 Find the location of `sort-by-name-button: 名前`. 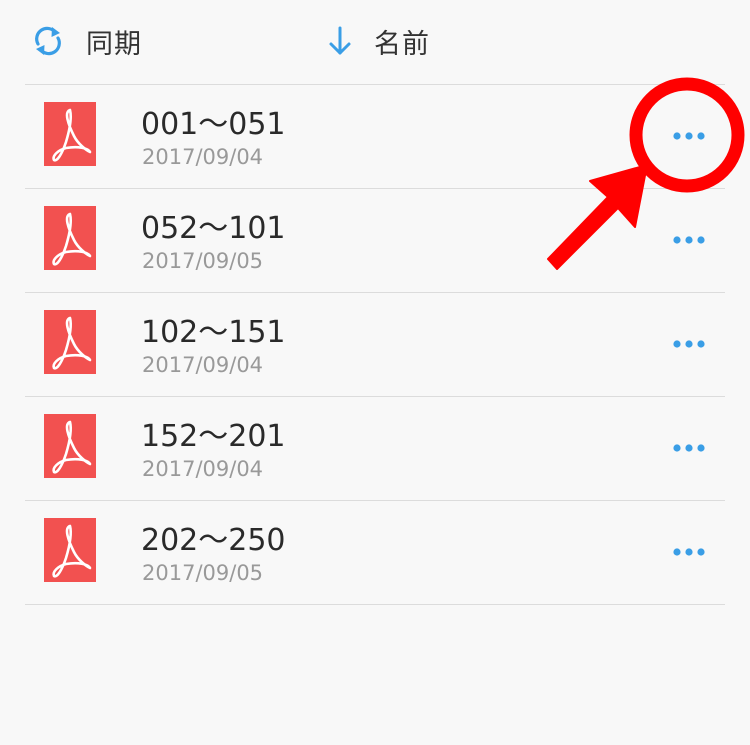

sort-by-name-button: 名前 is located at coordinates (376, 41).